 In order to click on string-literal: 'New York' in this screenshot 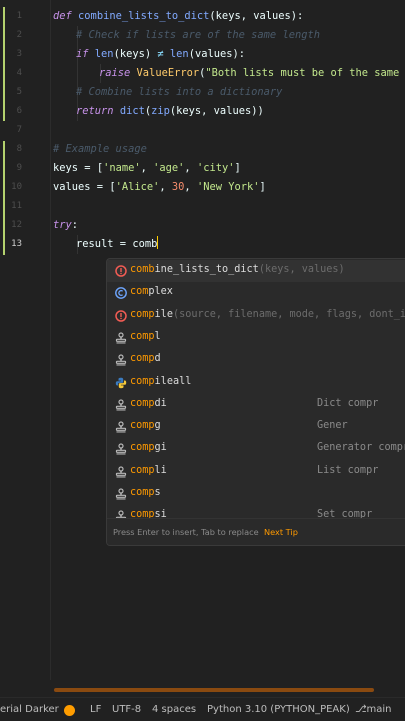, I will do `click(228, 187)`.